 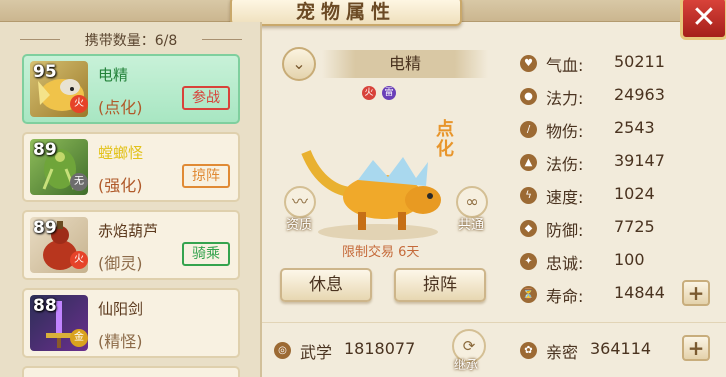 What do you see at coordinates (120, 263) in the screenshot?
I see `pet-type: (御灵)` at bounding box center [120, 263].